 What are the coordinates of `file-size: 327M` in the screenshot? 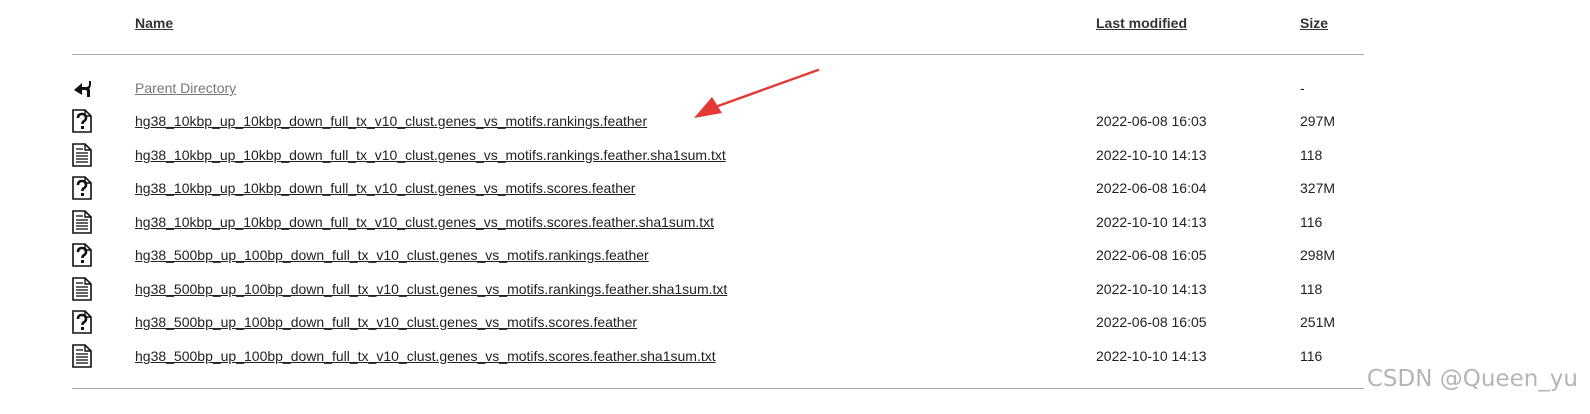 It's located at (1318, 188).